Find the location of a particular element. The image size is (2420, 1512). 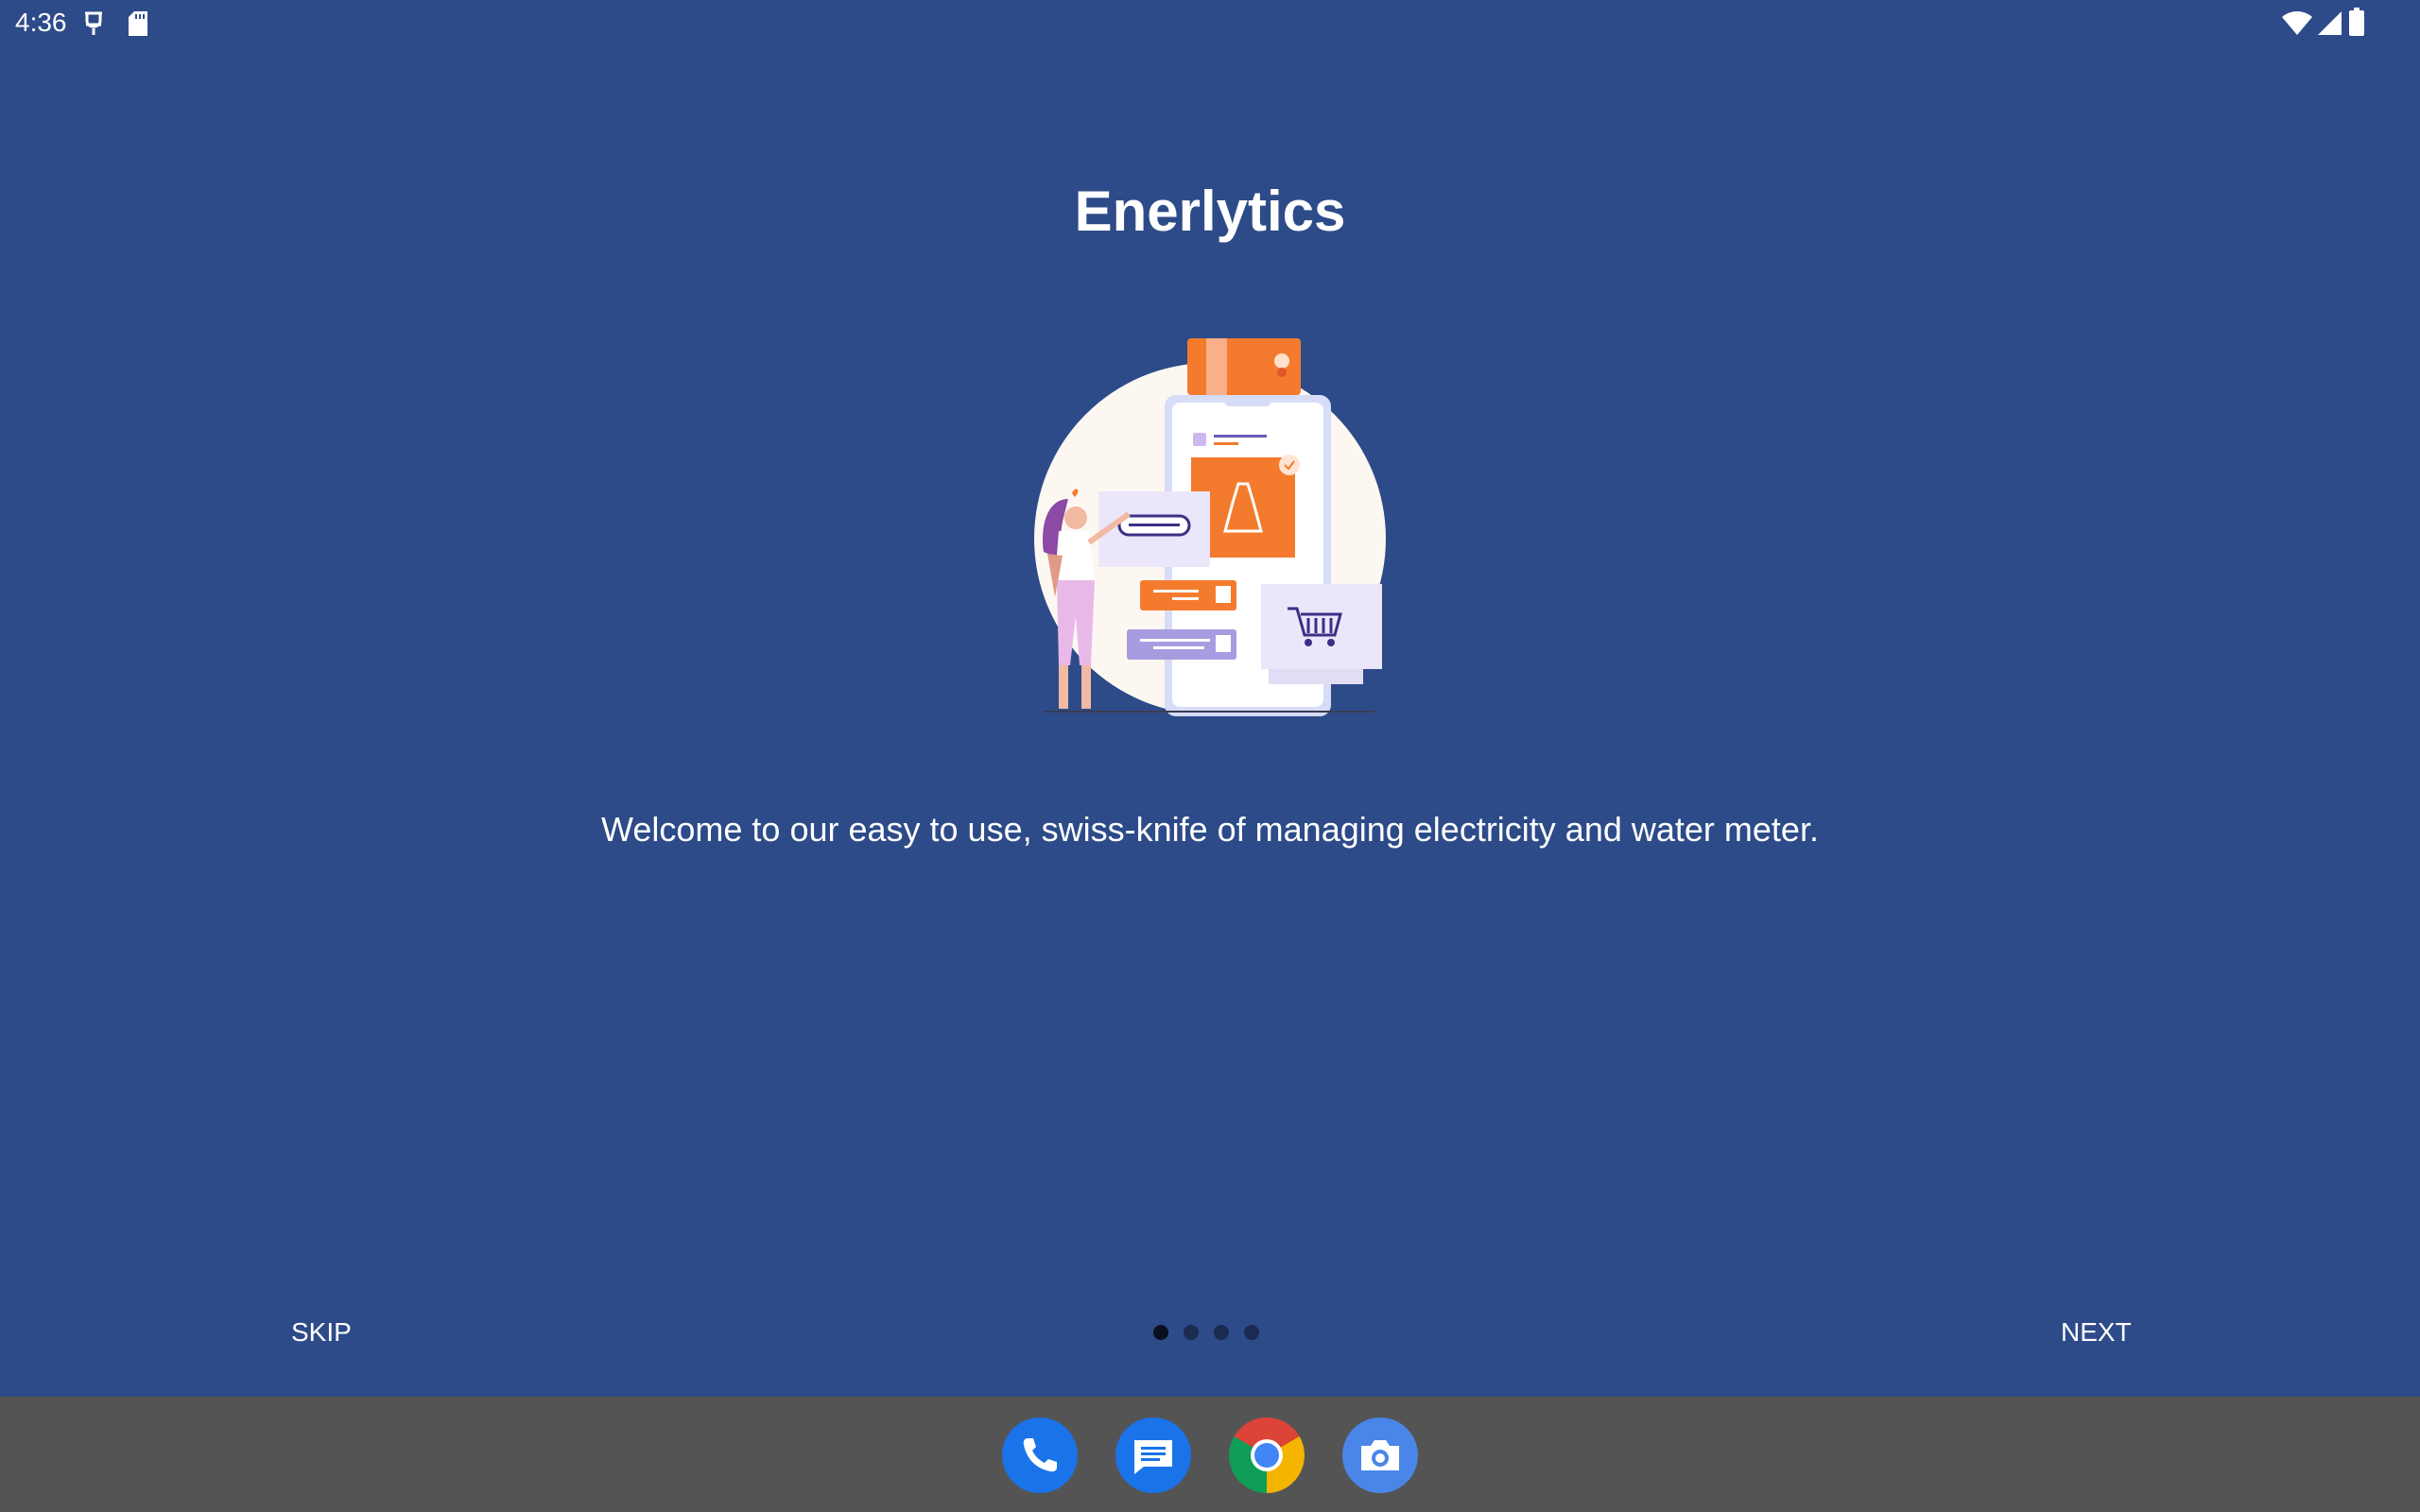

phone-app-icon is located at coordinates (1040, 1455).